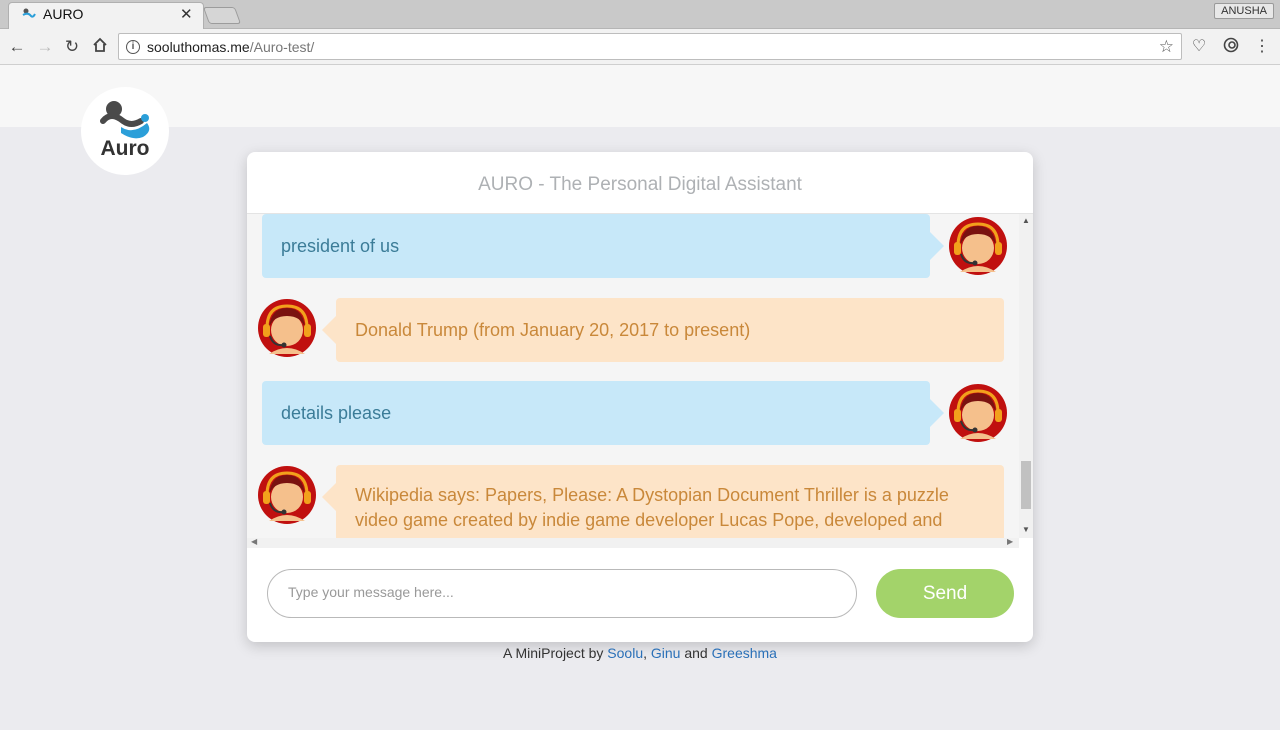 The height and width of the screenshot is (730, 1280). Describe the element at coordinates (106, 15) in the screenshot. I see `browser-tab` at that location.